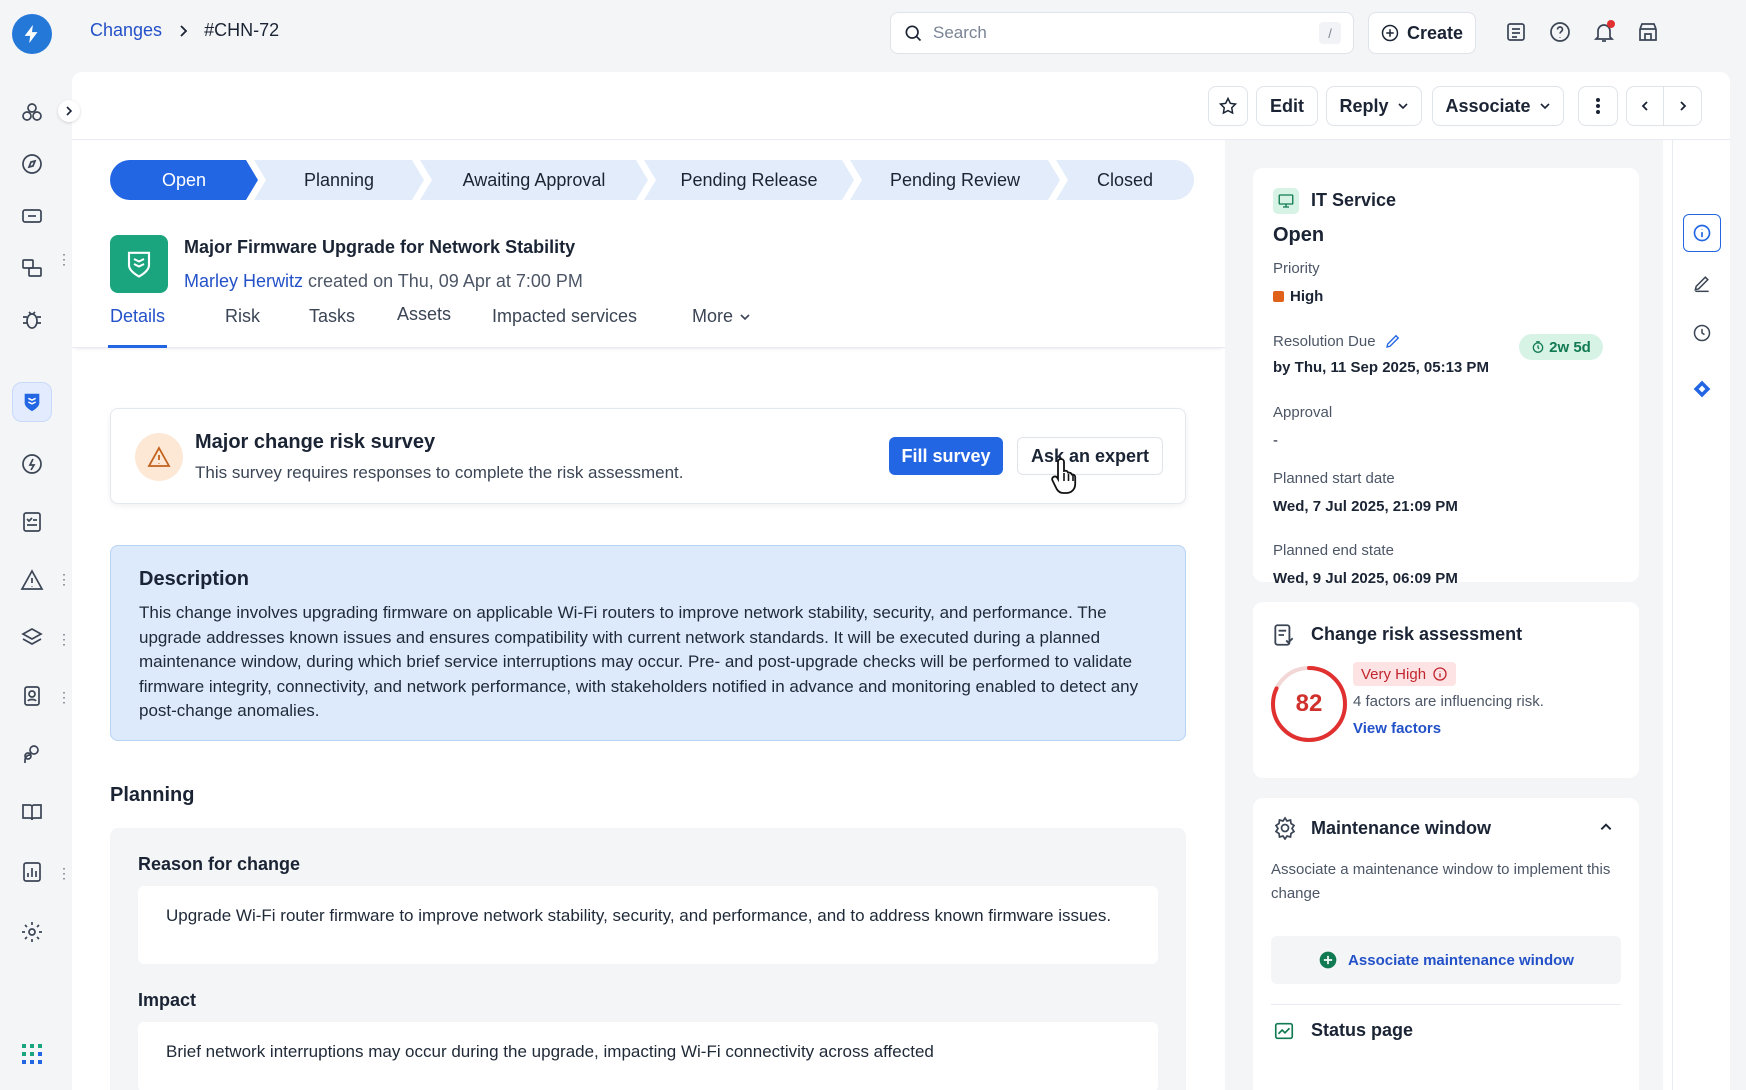 This screenshot has height=1090, width=1746. Describe the element at coordinates (1364, 105) in the screenshot. I see `reply-label: Reply` at that location.